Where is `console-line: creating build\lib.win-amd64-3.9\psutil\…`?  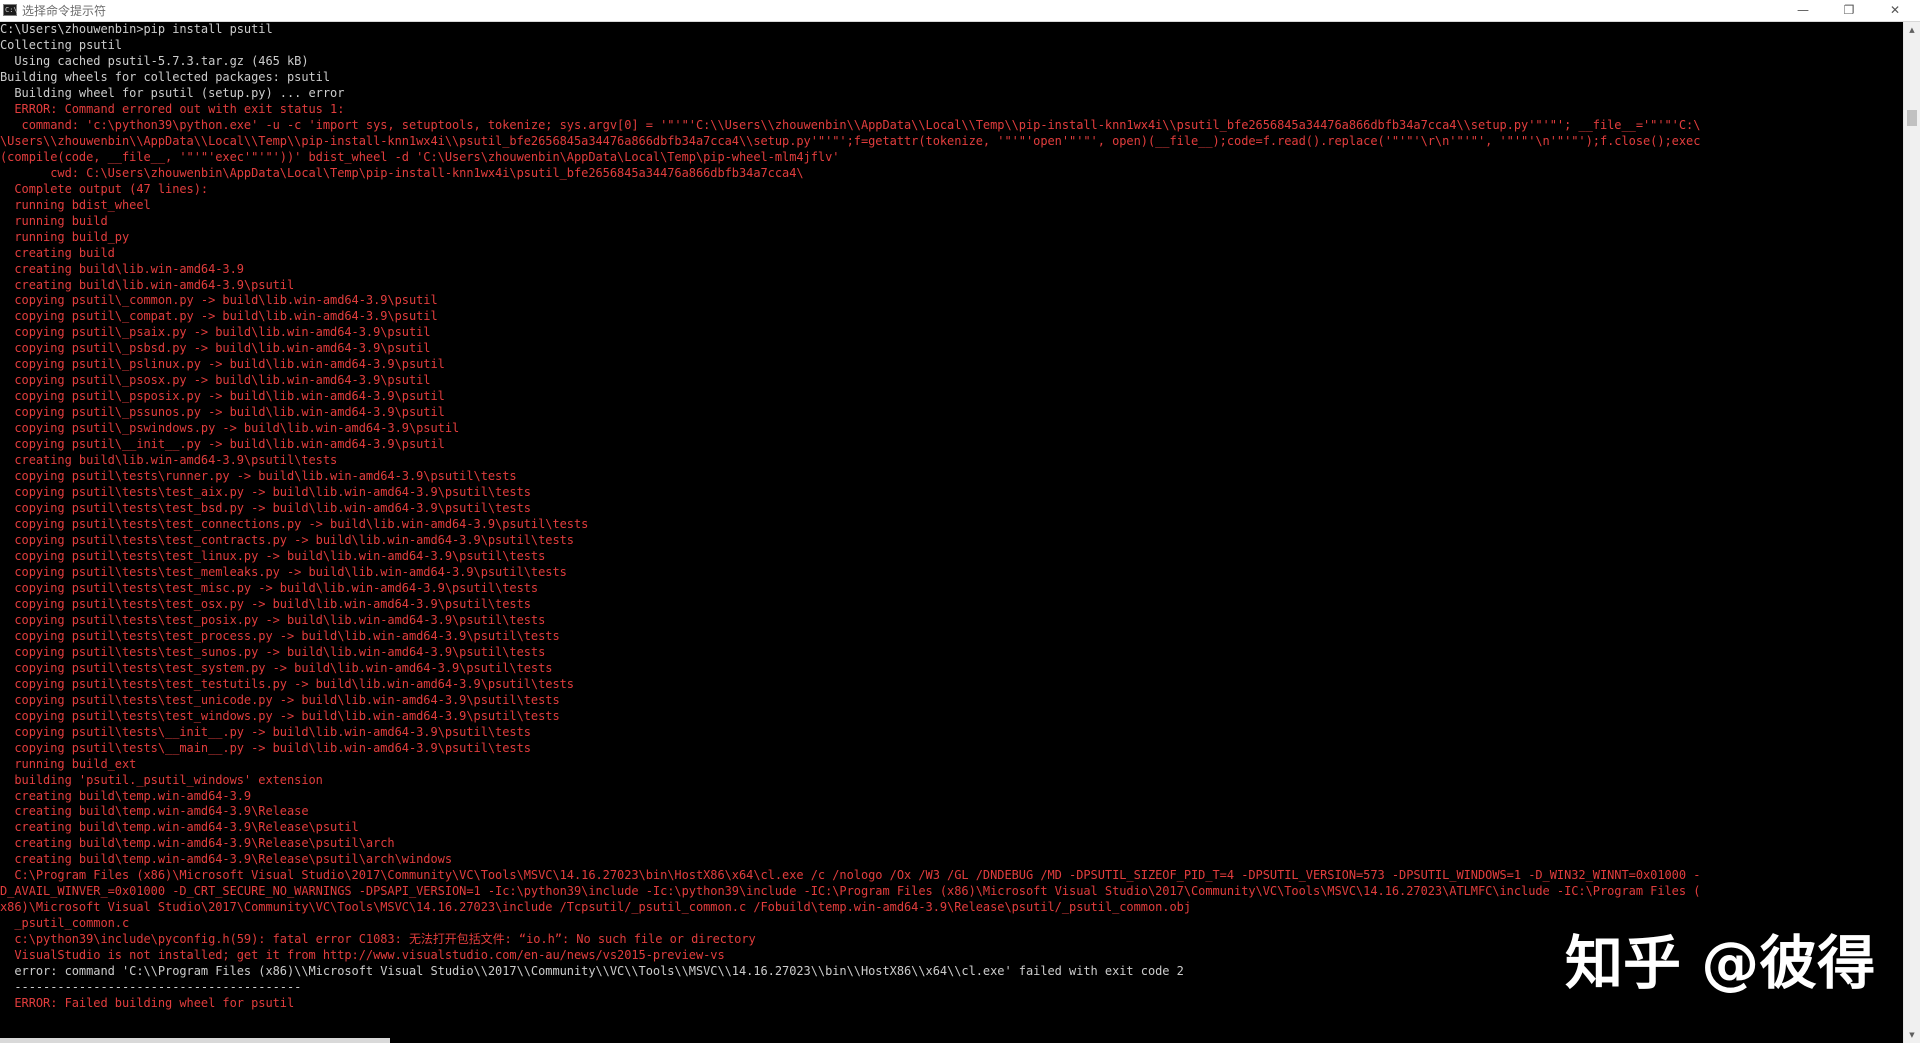
console-line: creating build\lib.win-amd64-3.9\psutil\… is located at coordinates (169, 460).